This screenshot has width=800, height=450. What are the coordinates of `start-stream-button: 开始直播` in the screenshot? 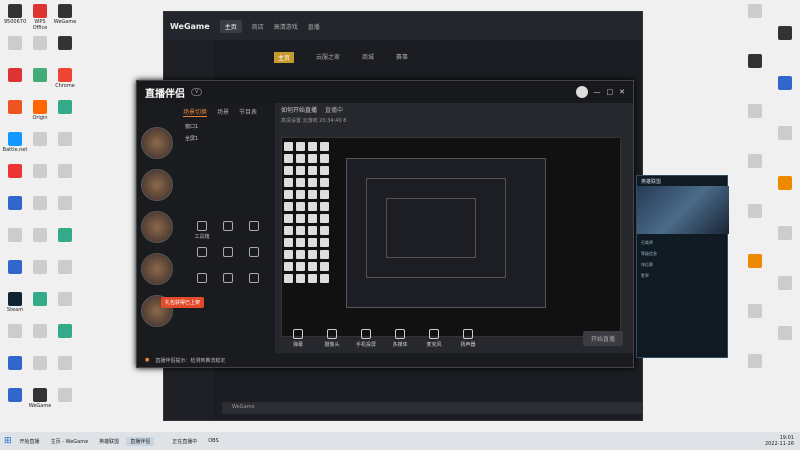 It's located at (602, 338).